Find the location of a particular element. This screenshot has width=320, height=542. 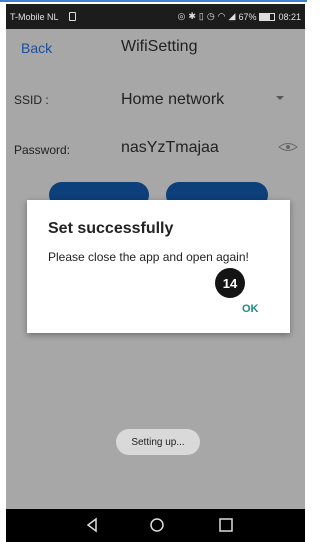

ssid-label: SSID : is located at coordinates (31, 100).